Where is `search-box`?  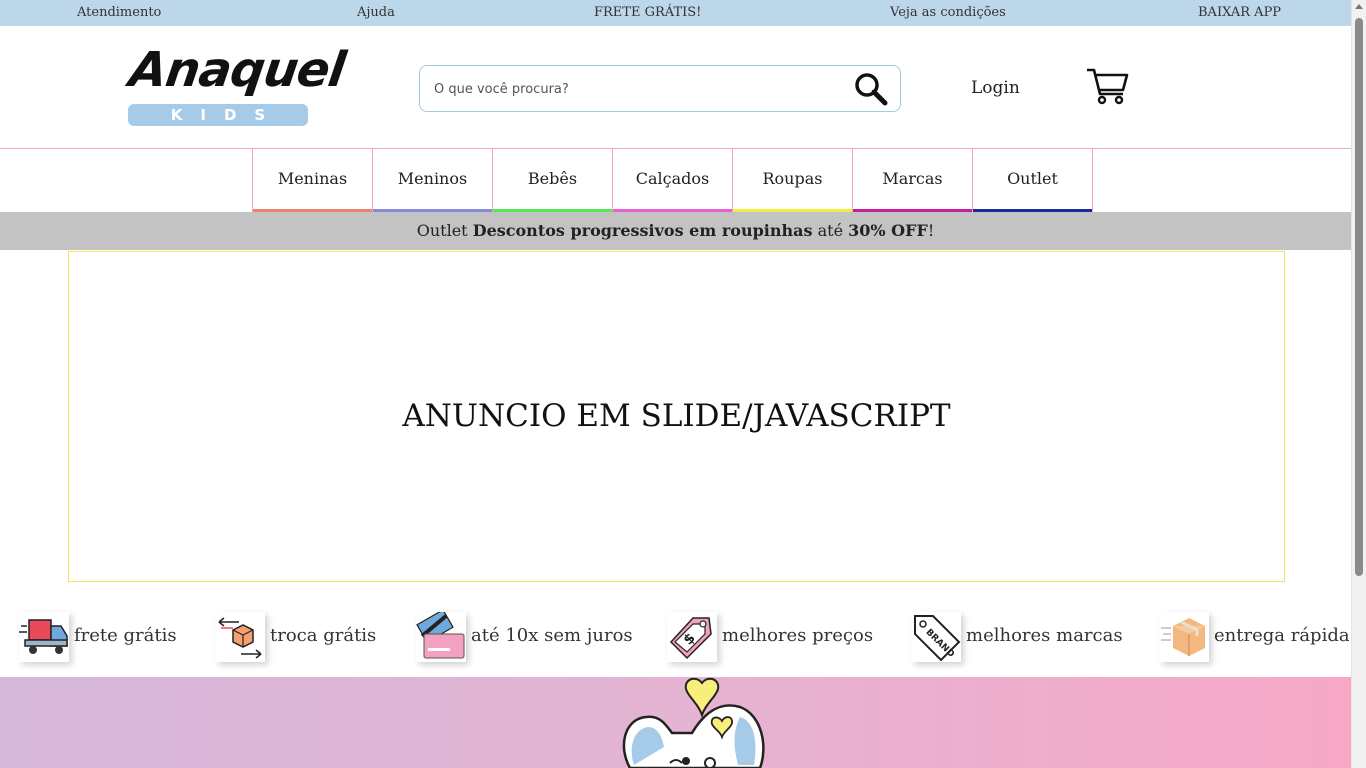
search-box is located at coordinates (660, 88).